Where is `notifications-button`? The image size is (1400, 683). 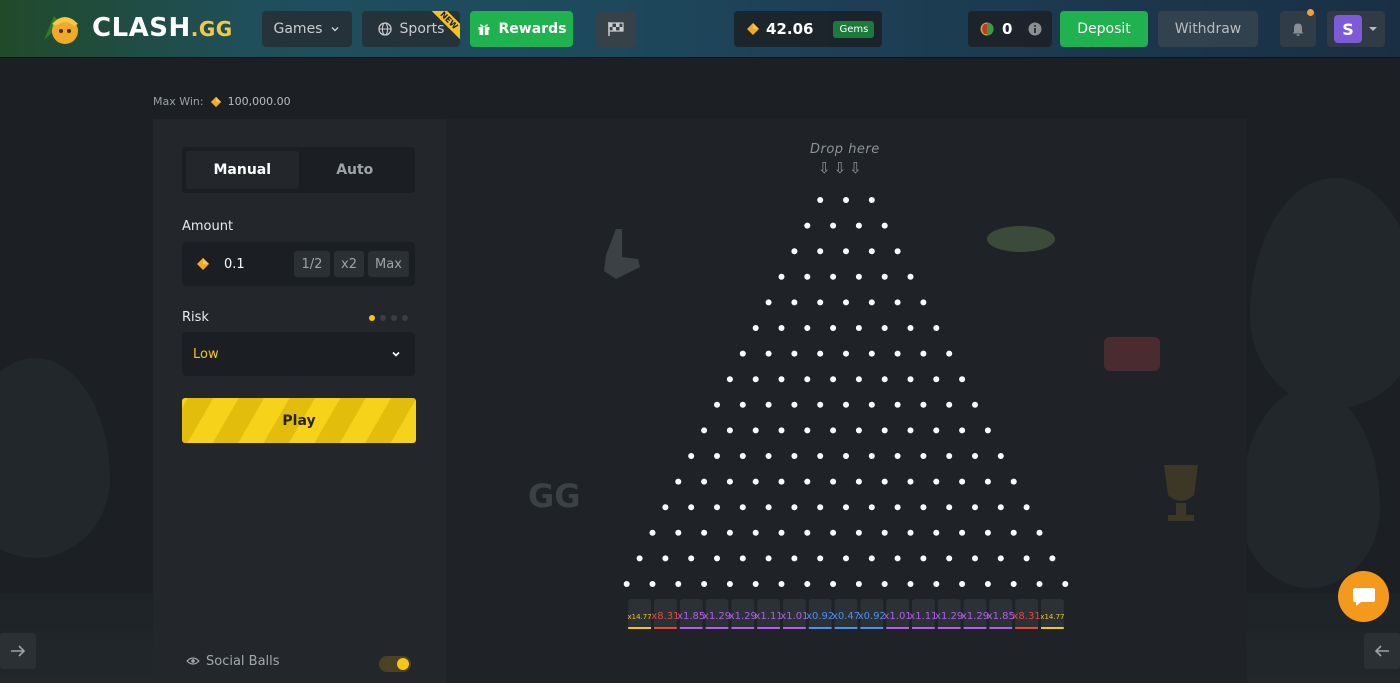 notifications-button is located at coordinates (1298, 28).